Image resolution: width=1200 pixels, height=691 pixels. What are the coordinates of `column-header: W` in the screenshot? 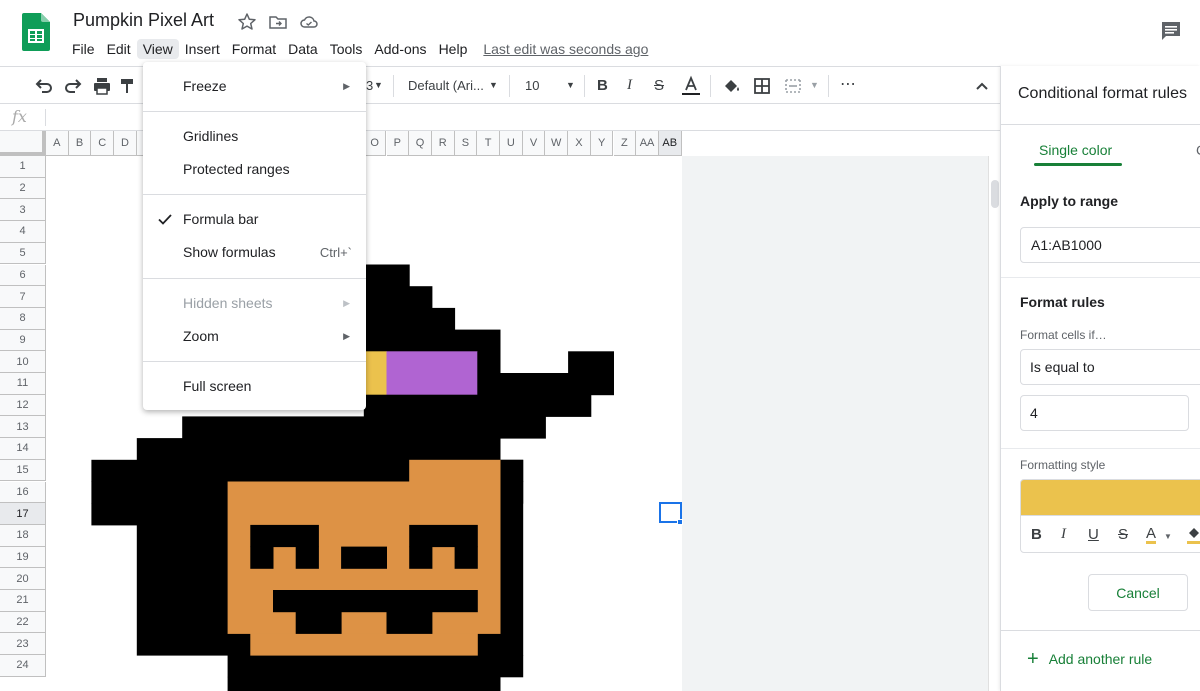 It's located at (557, 143).